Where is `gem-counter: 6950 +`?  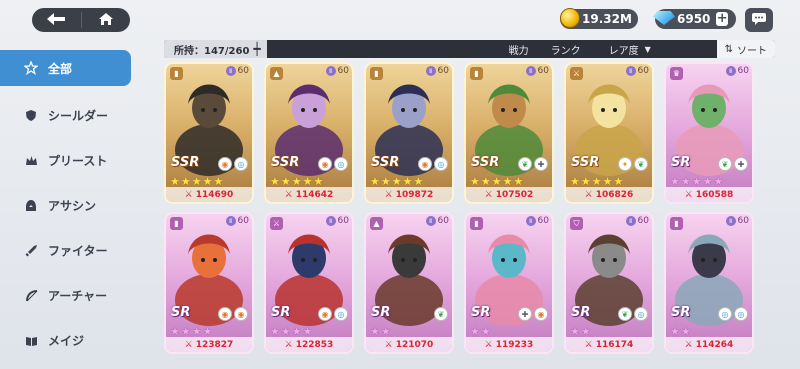 gem-counter: 6950 + is located at coordinates (694, 19).